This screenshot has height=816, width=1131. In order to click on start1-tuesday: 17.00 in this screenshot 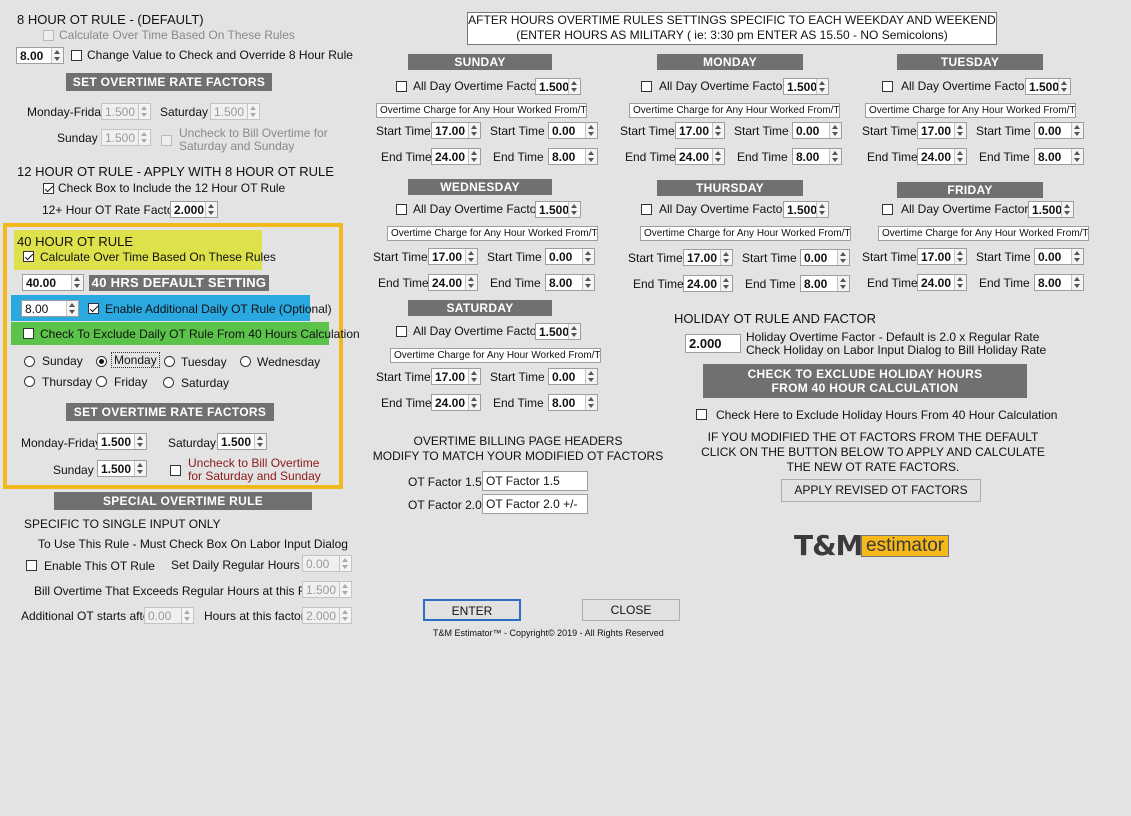, I will do `click(942, 130)`.